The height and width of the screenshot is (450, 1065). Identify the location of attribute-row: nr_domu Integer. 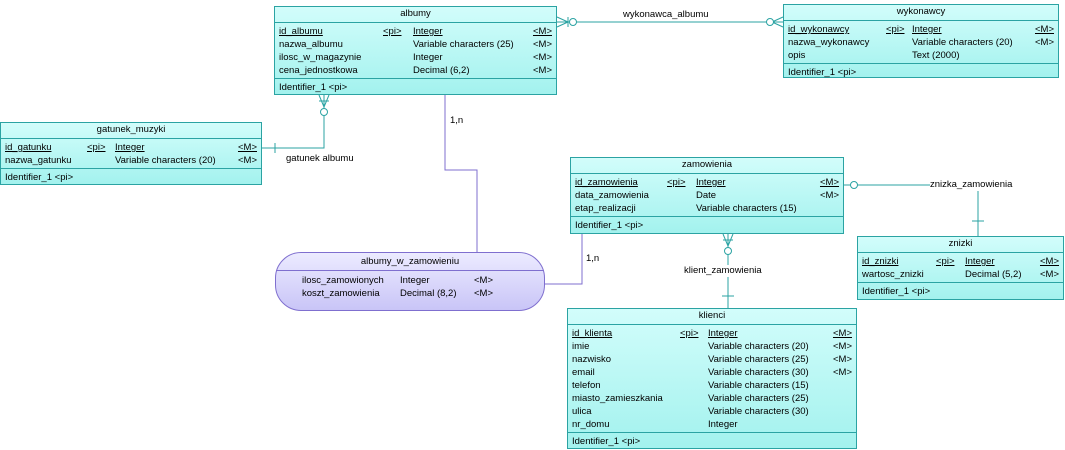
(712, 424).